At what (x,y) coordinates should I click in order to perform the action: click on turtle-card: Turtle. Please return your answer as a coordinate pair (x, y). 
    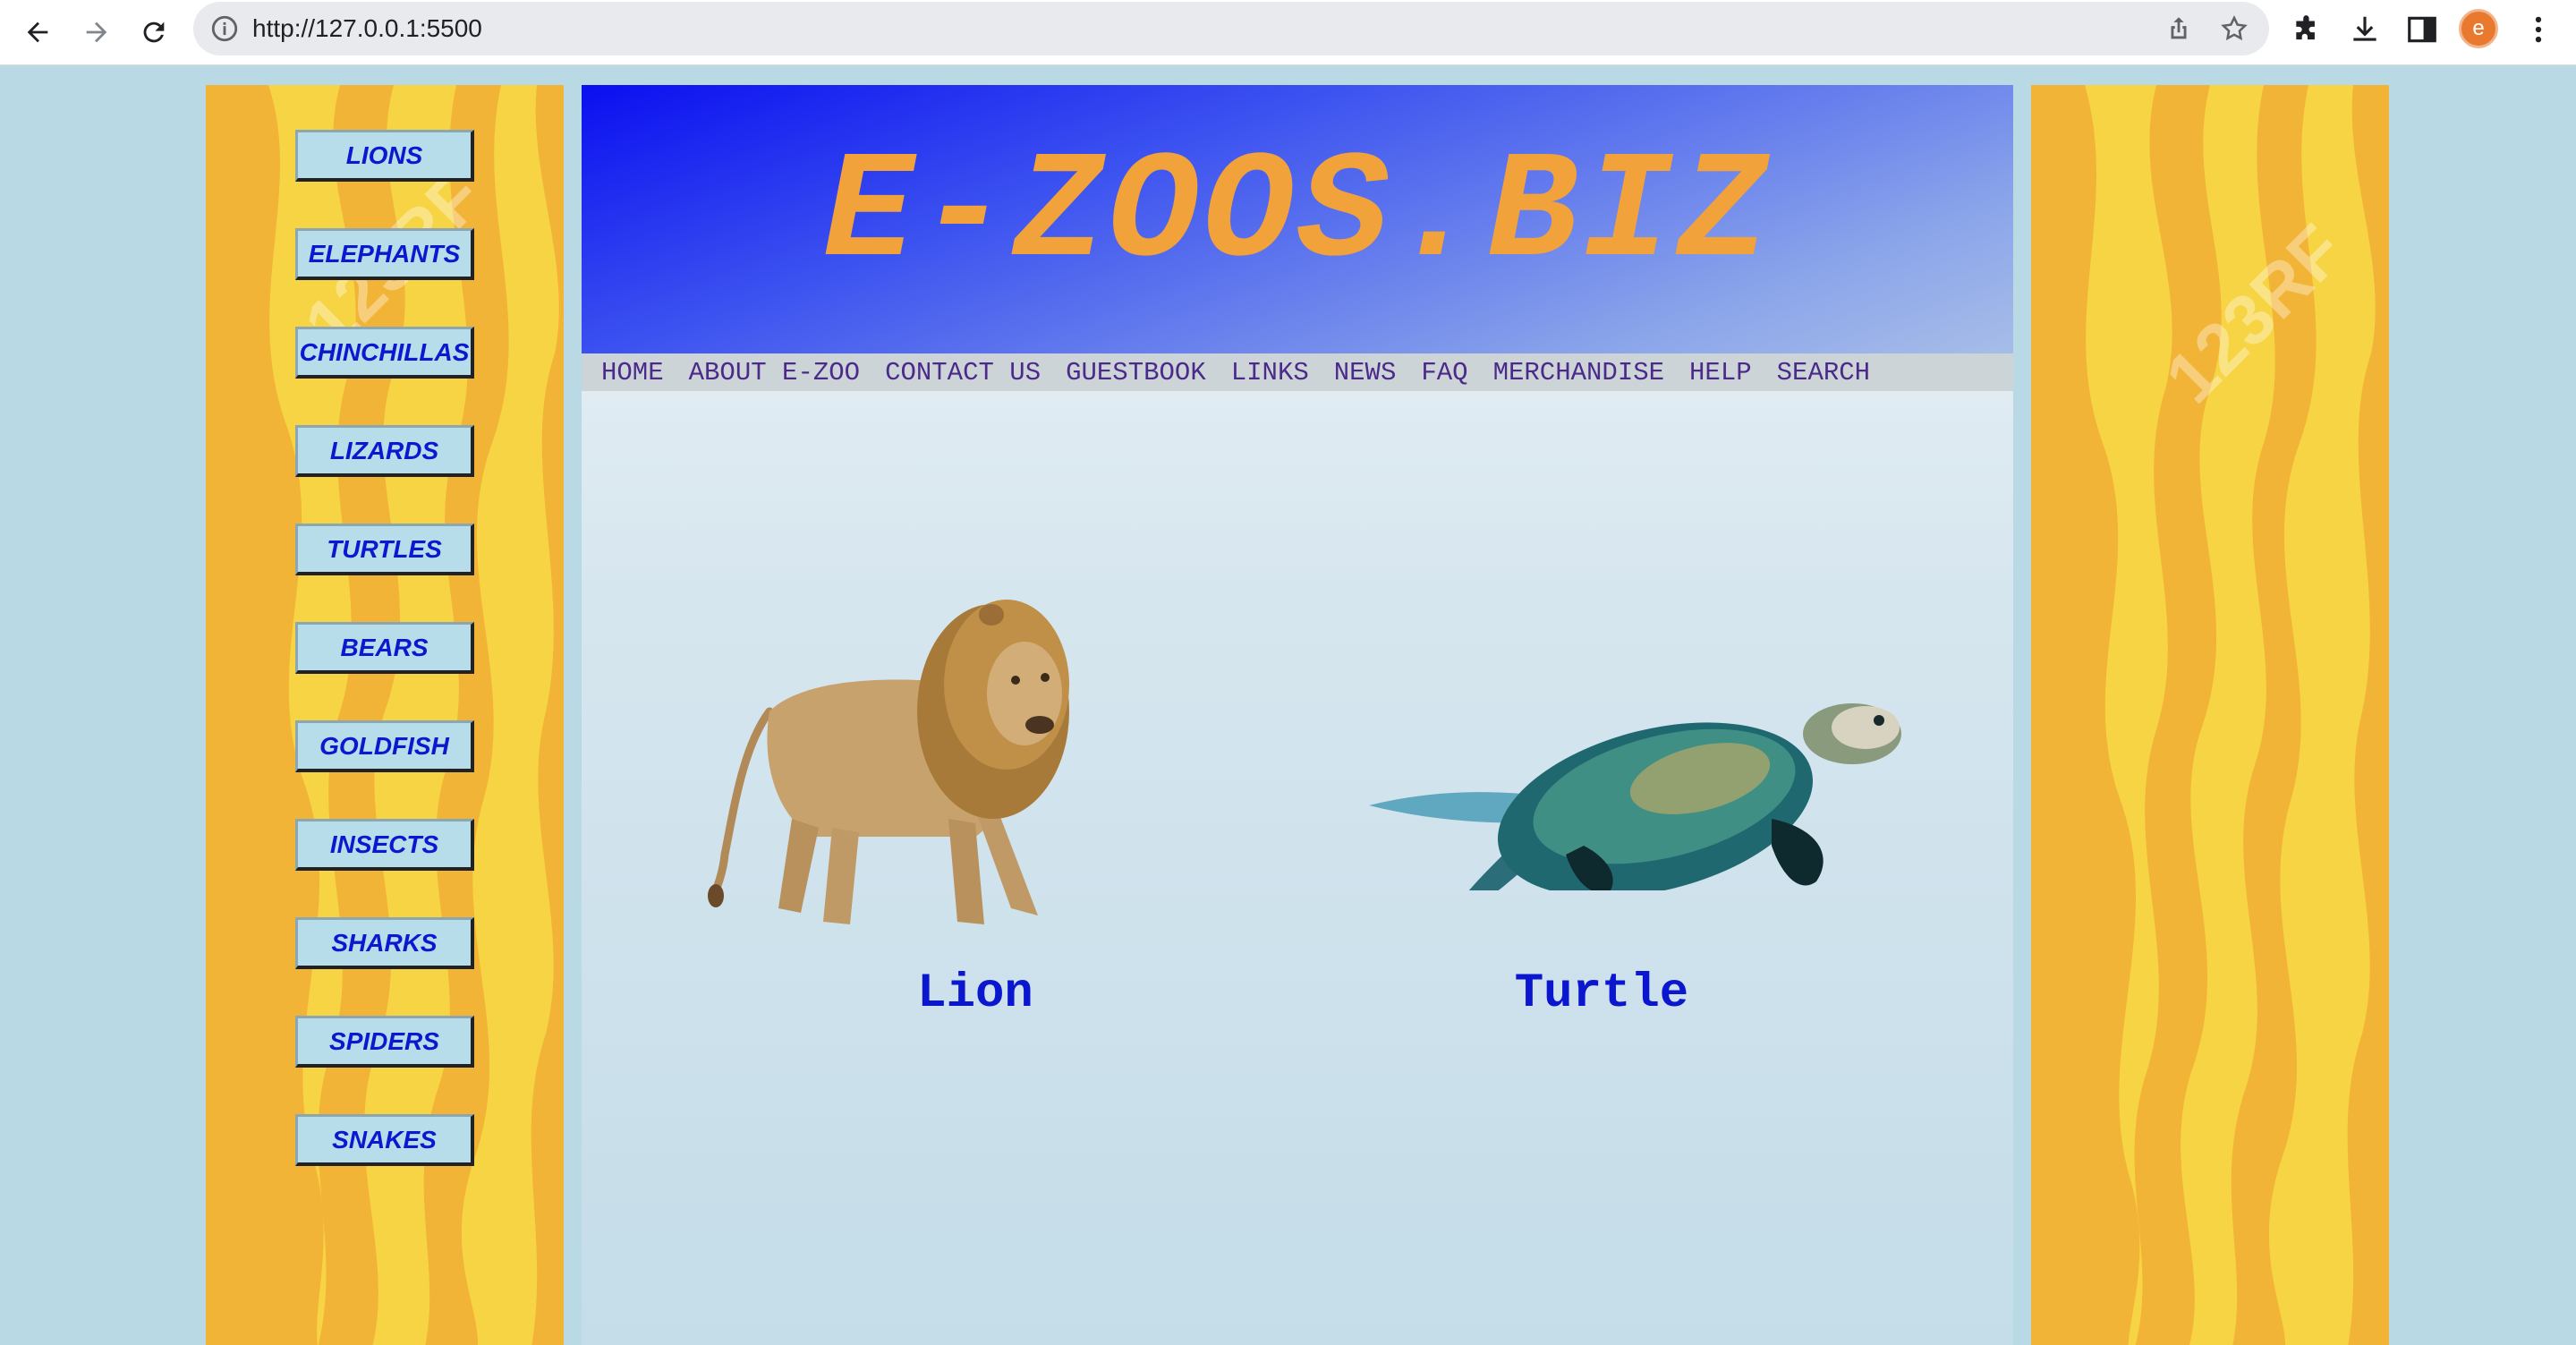
    Looking at the image, I should click on (1628, 823).